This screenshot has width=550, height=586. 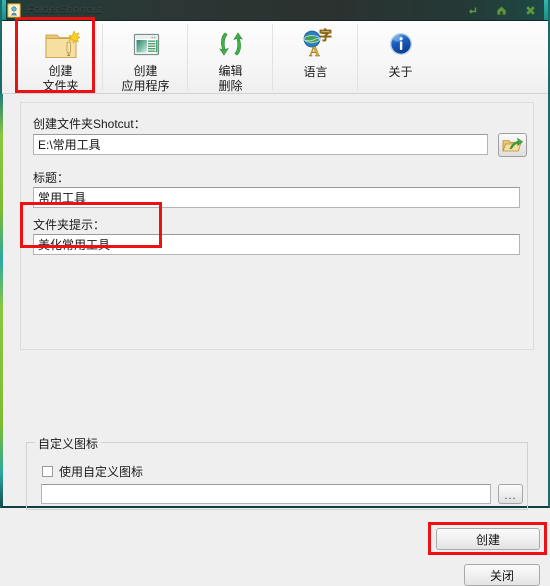 What do you see at coordinates (275, 10) in the screenshot?
I see `title-bar: FolderShortcut` at bounding box center [275, 10].